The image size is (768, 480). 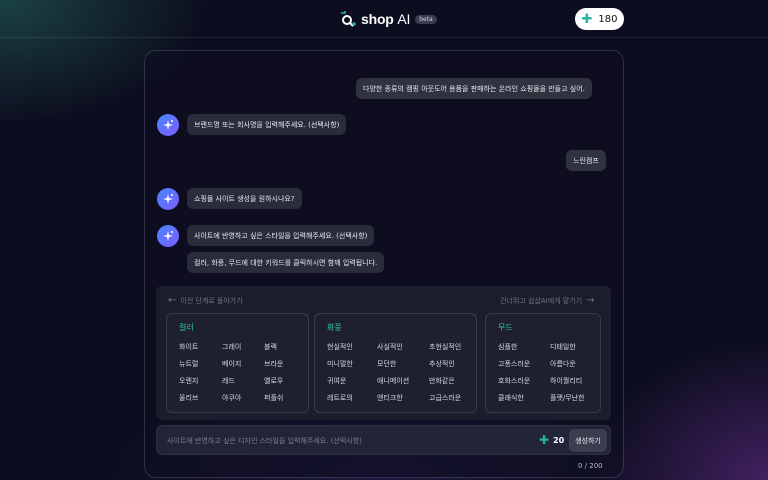 I want to click on keyword-chip: 귀여운, so click(x=336, y=381).